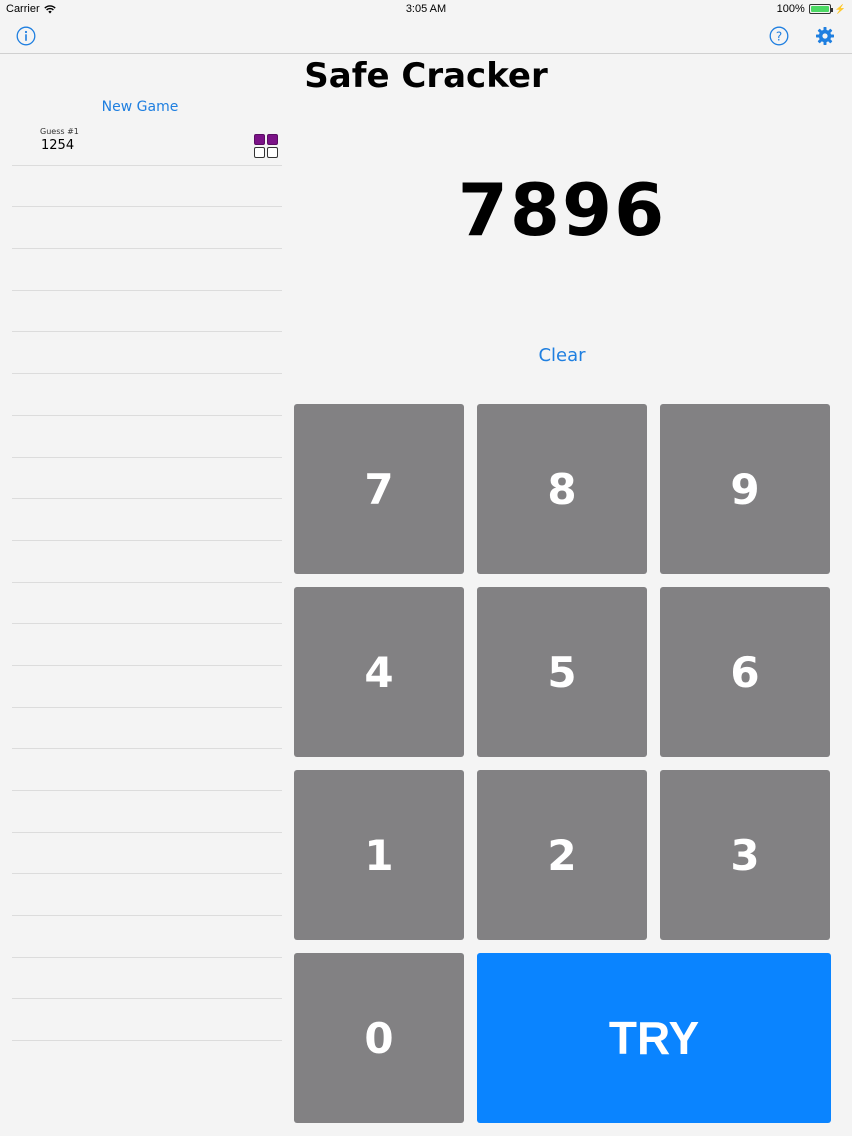 This screenshot has width=852, height=1136. I want to click on current-guess-display: 7896, so click(562, 210).